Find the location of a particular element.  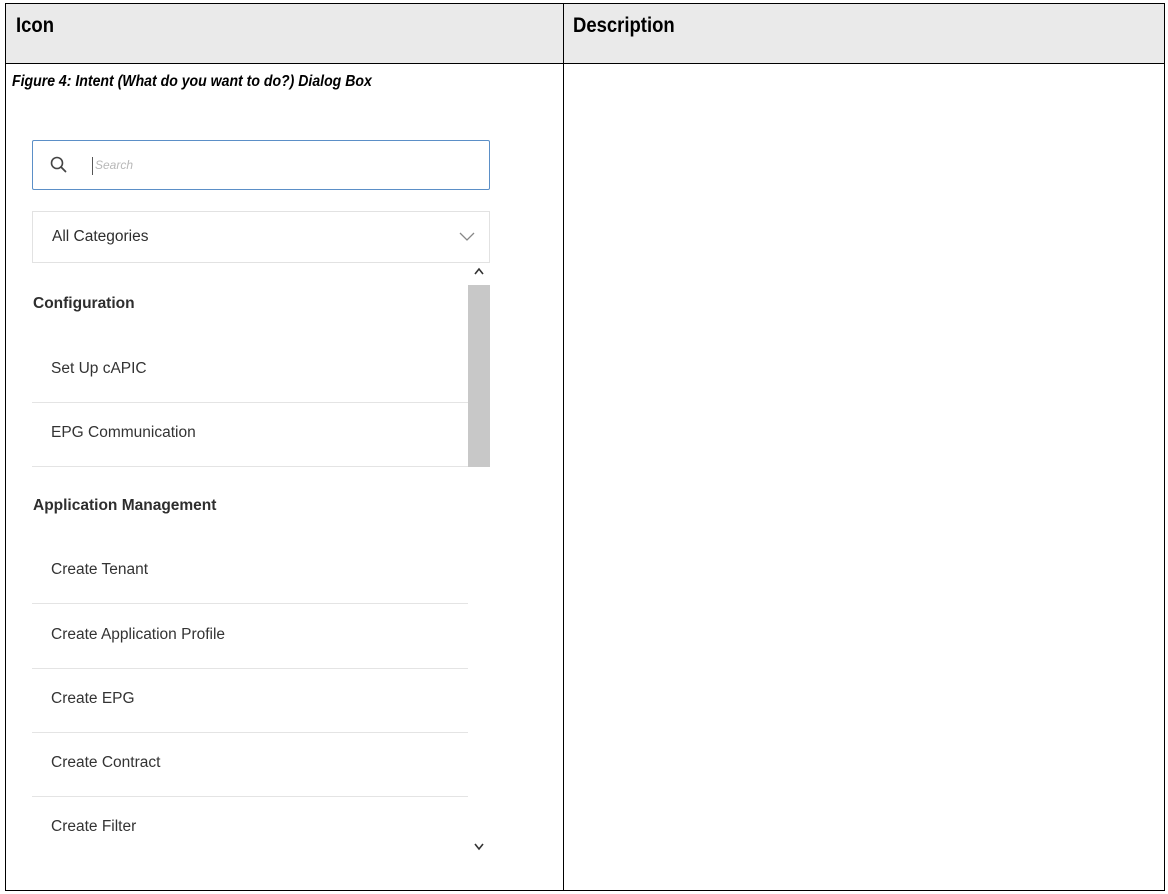

list-item-create-contract: Create Contract is located at coordinates (250, 764).